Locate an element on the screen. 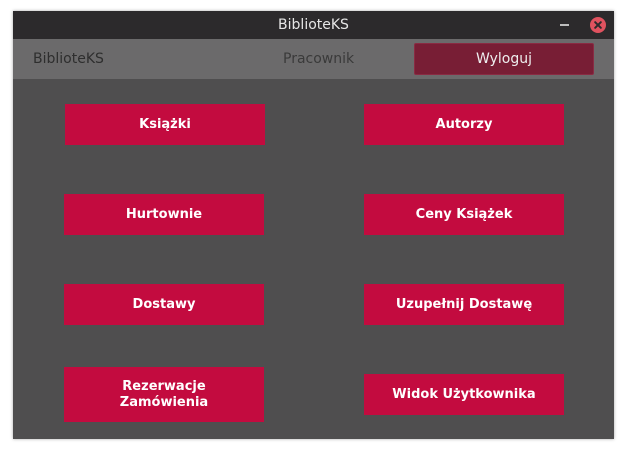  logout-button: Wyloguj is located at coordinates (504, 59).